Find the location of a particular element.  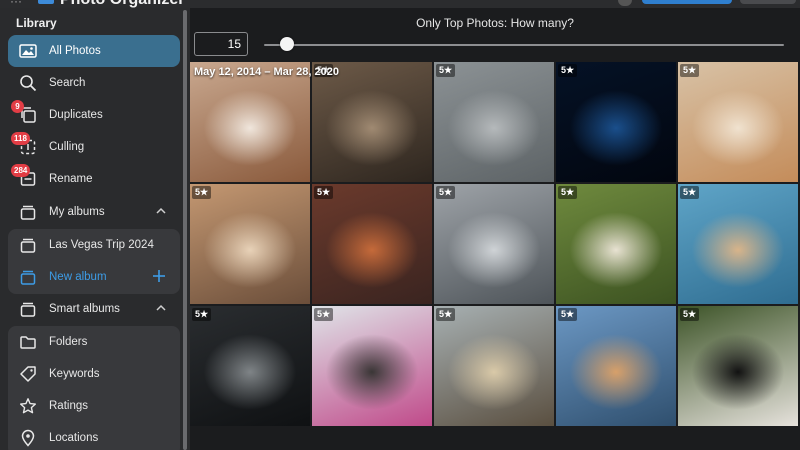

smart-item-label: Keywords is located at coordinates (74, 374).